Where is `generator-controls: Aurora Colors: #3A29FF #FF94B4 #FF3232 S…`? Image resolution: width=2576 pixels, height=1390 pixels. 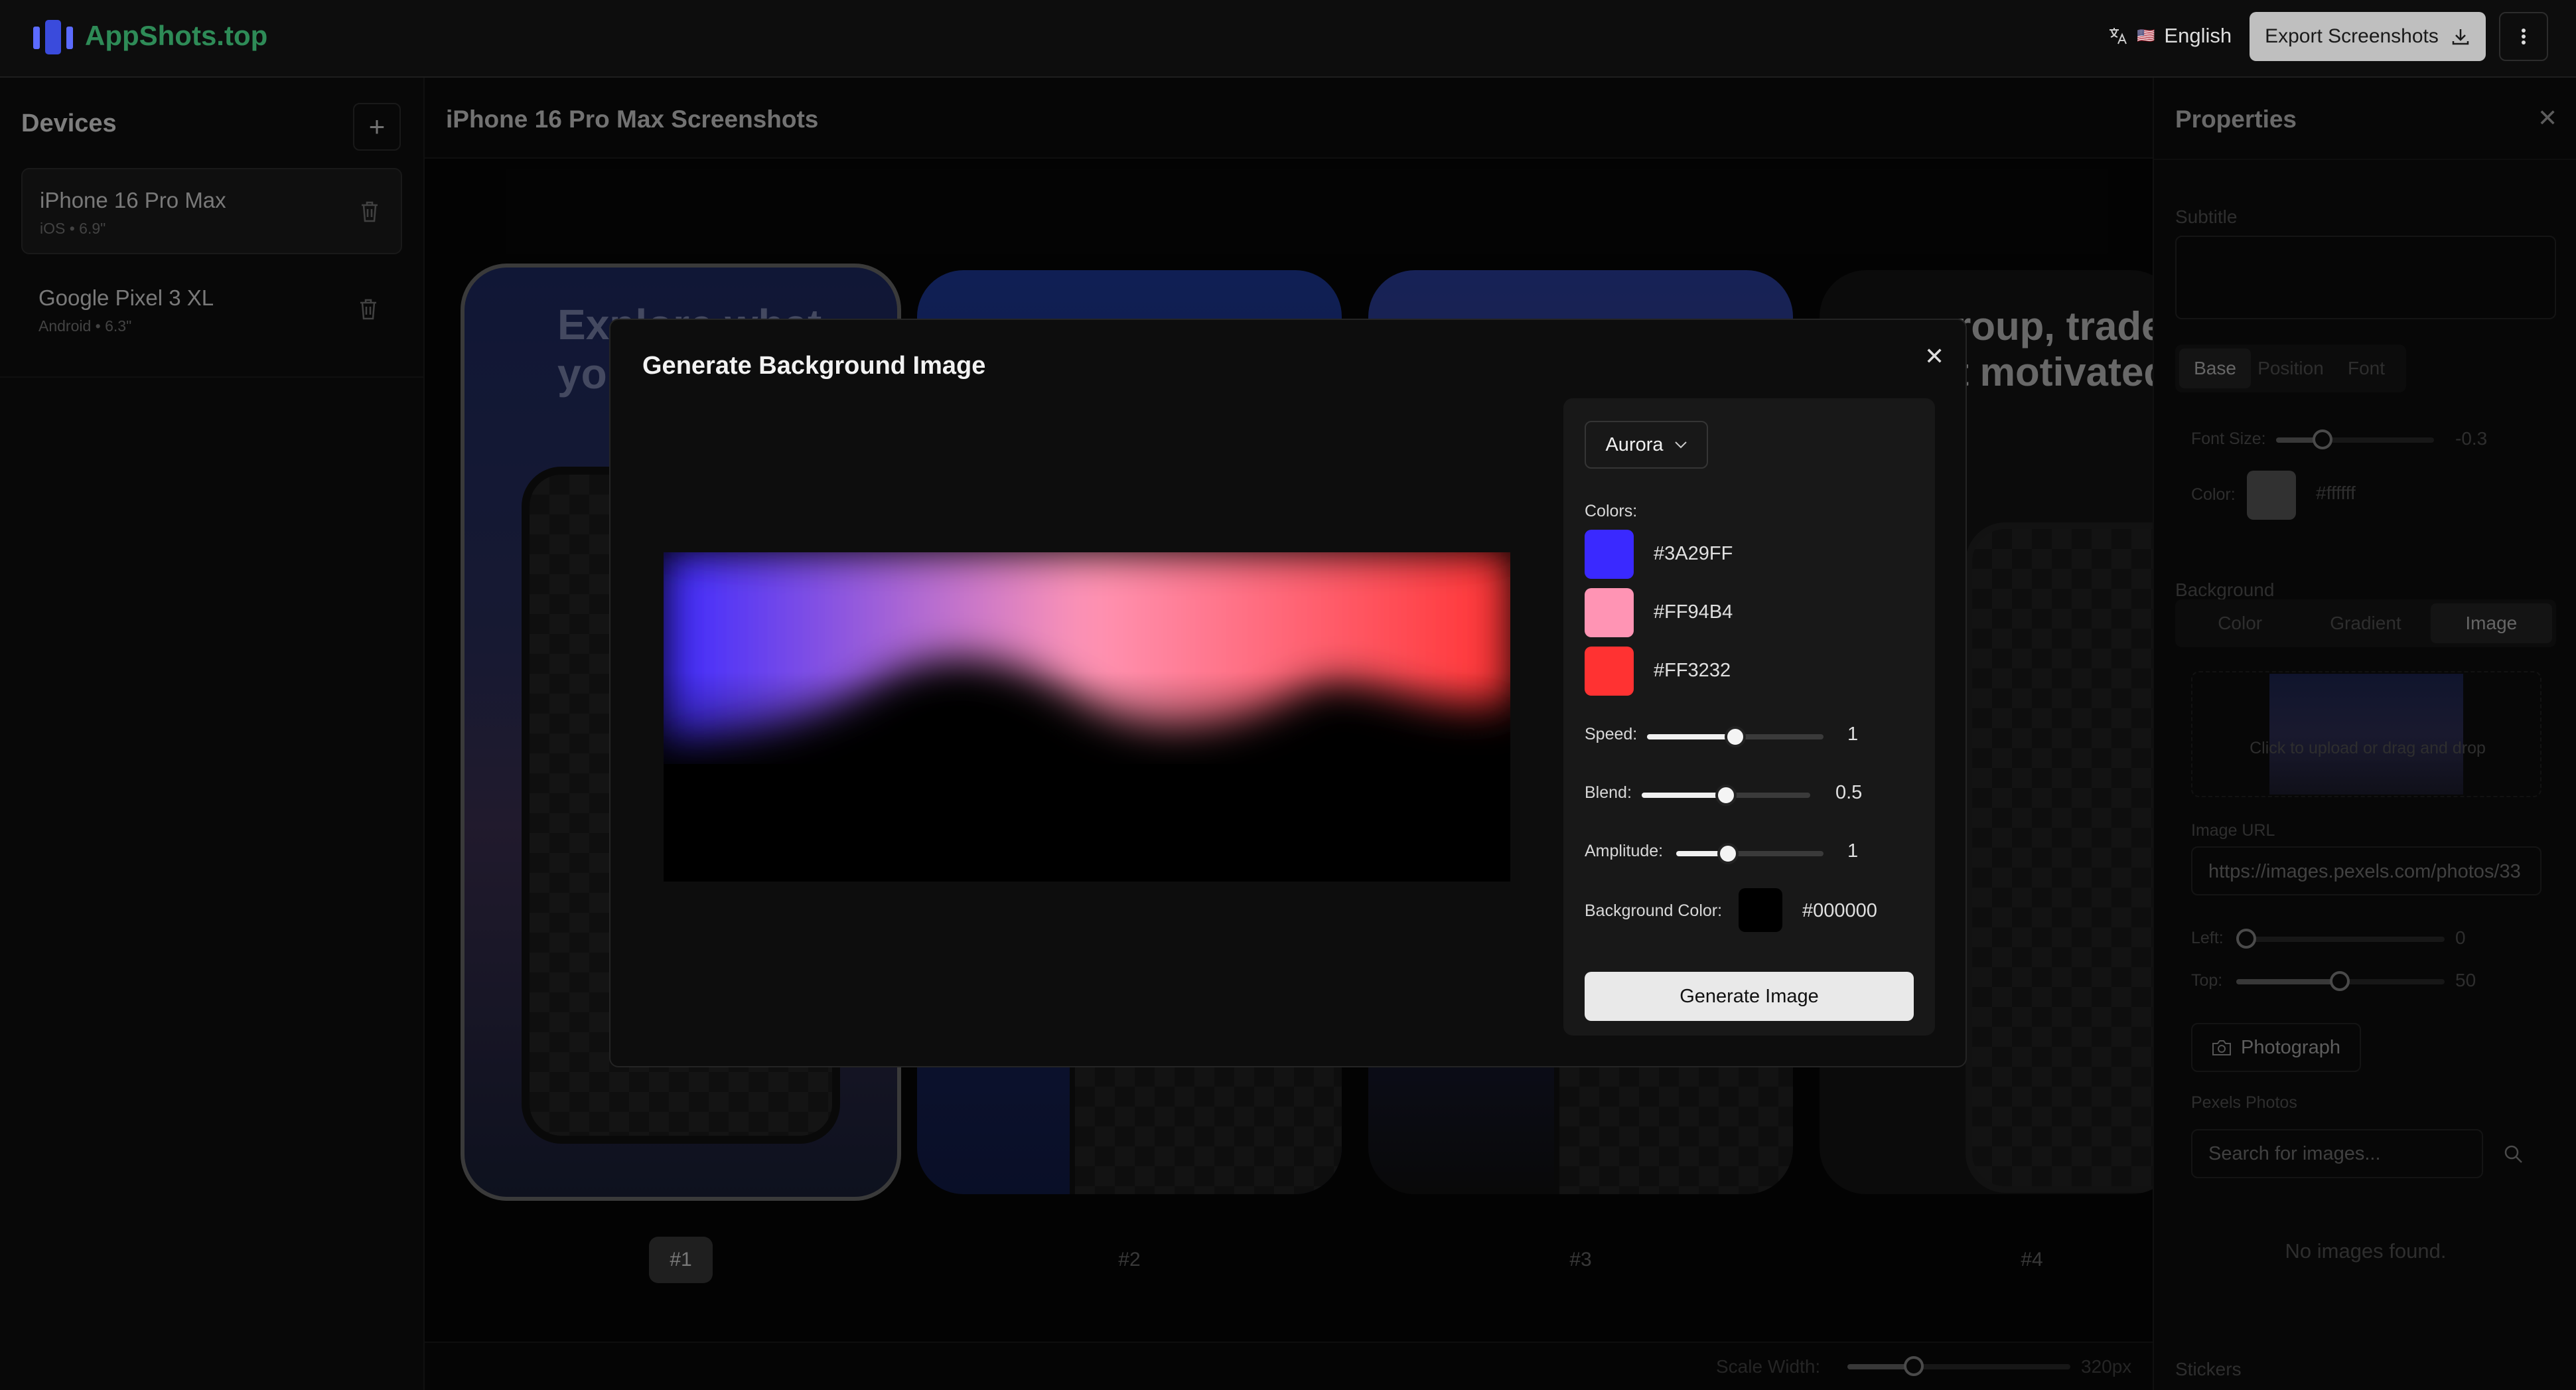 generator-controls: Aurora Colors: #3A29FF #FF94B4 #FF3232 S… is located at coordinates (1749, 717).